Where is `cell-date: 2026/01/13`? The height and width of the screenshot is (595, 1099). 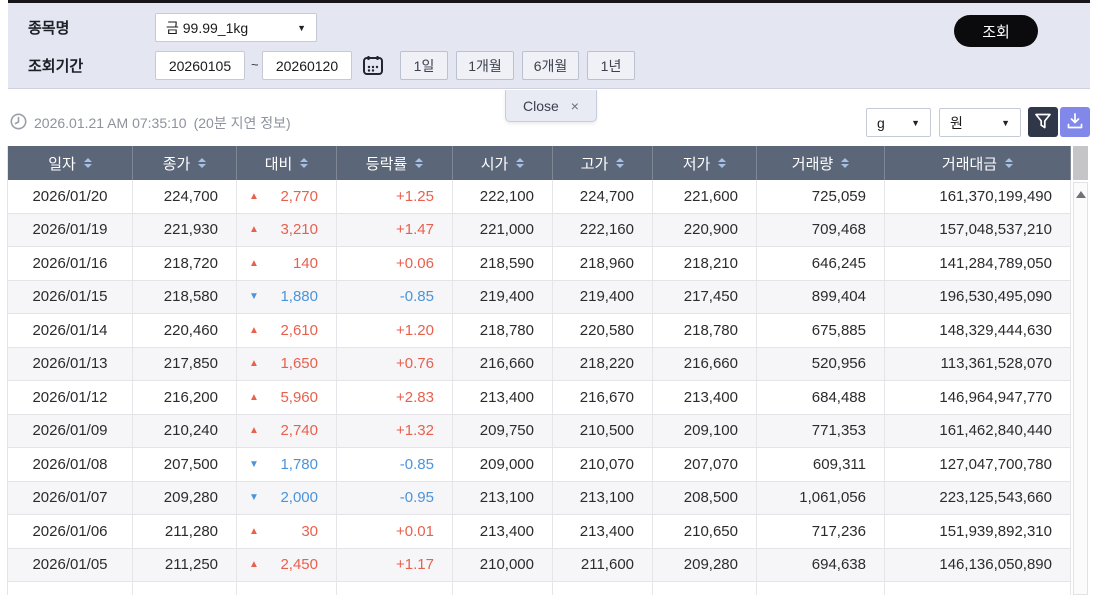 cell-date: 2026/01/13 is located at coordinates (70, 363).